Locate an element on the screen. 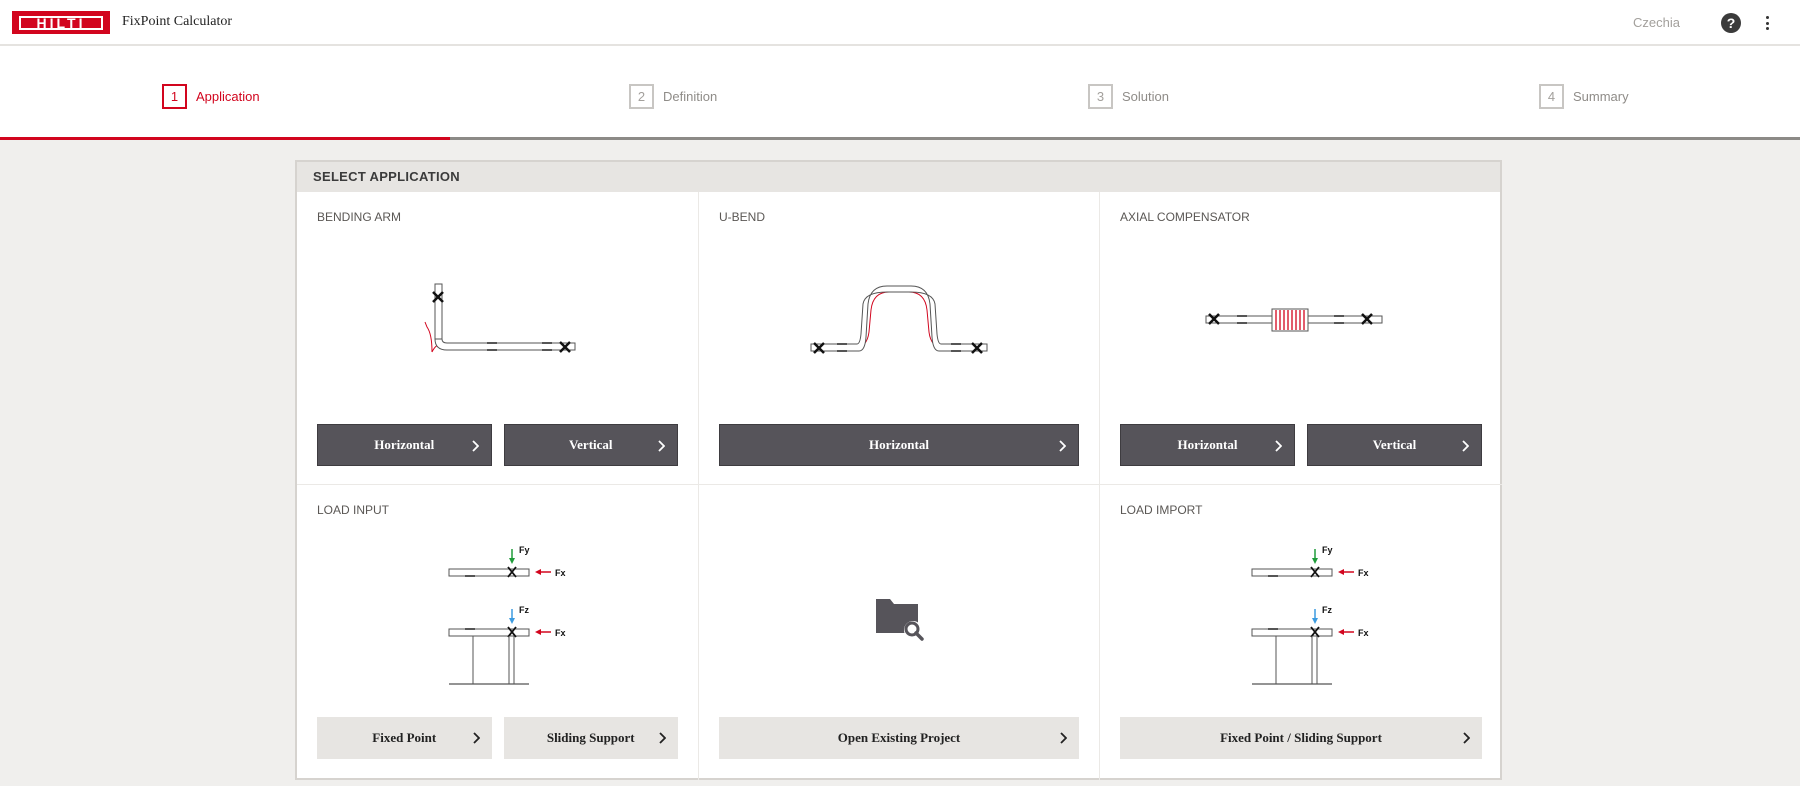 Image resolution: width=1800 pixels, height=786 pixels. button-label: Open Existing Project is located at coordinates (899, 737).